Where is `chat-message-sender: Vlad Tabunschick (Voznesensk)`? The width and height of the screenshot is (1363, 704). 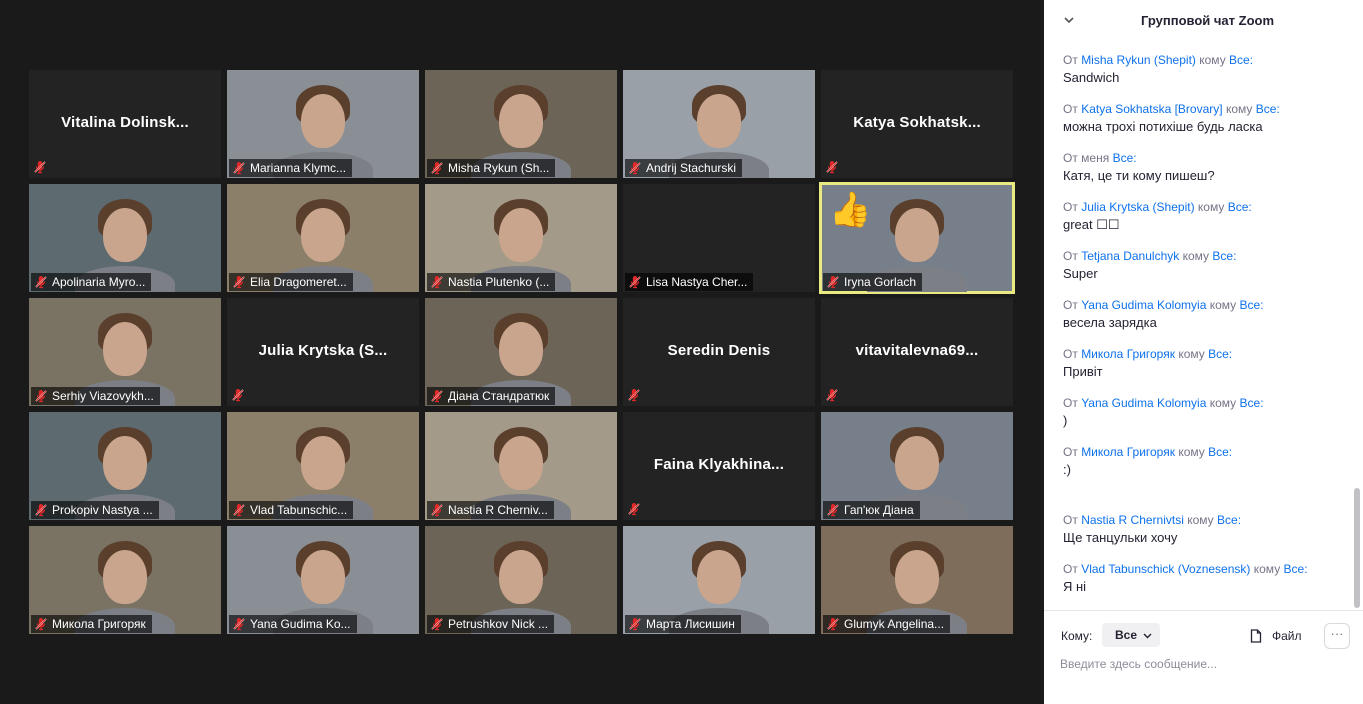
chat-message-sender: Vlad Tabunschick (Voznesensk) is located at coordinates (1165, 569).